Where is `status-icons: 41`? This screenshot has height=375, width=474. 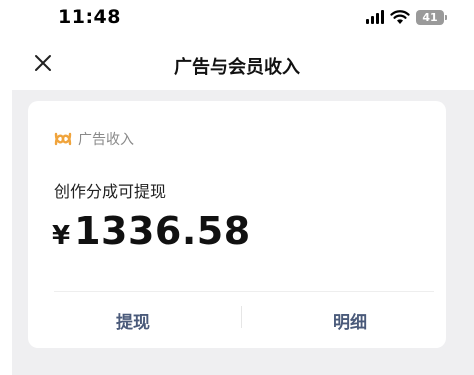 status-icons: 41 is located at coordinates (406, 17).